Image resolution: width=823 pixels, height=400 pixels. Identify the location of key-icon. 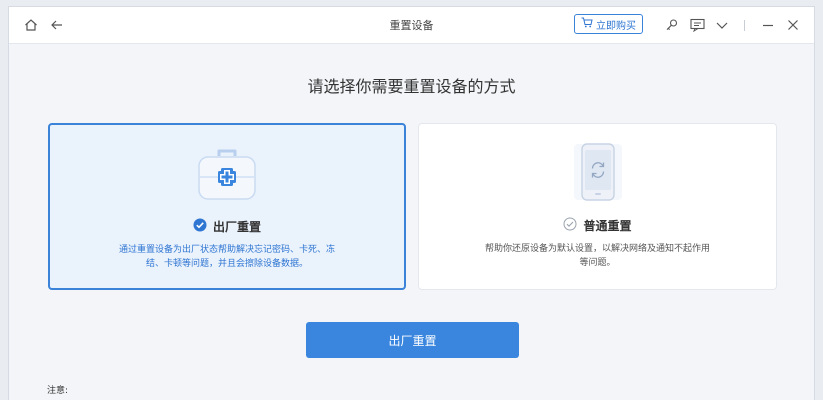
(672, 25).